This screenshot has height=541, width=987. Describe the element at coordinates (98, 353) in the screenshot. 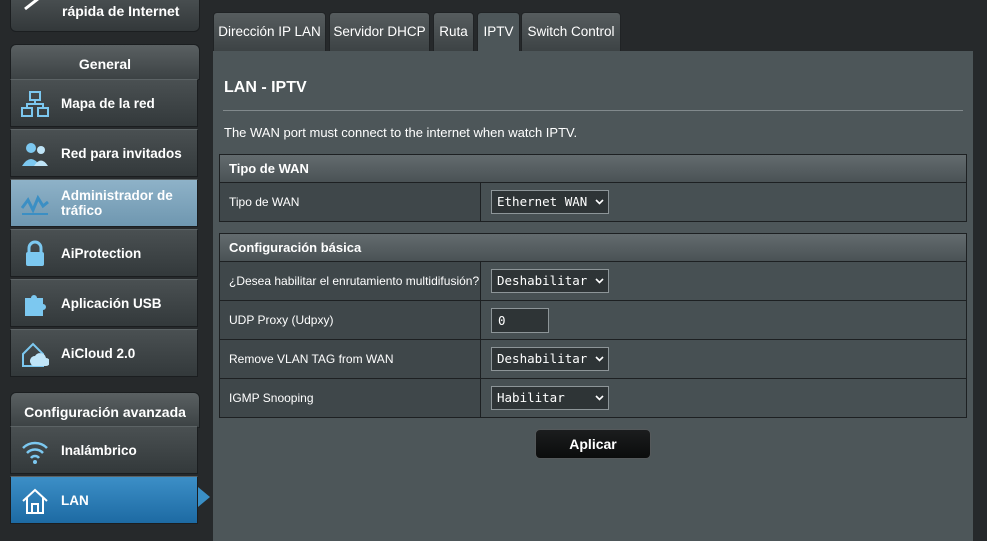

I see `sidebar-item-label: AiCloud 2.0` at that location.